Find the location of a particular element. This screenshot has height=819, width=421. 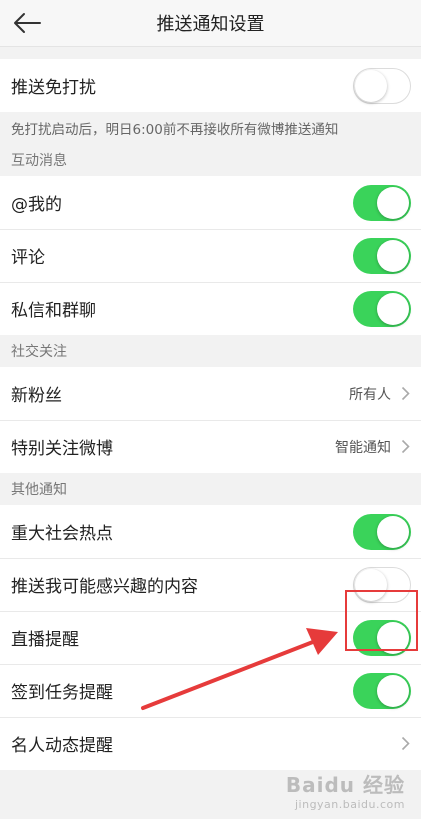

arrow-left-icon is located at coordinates (27, 23).